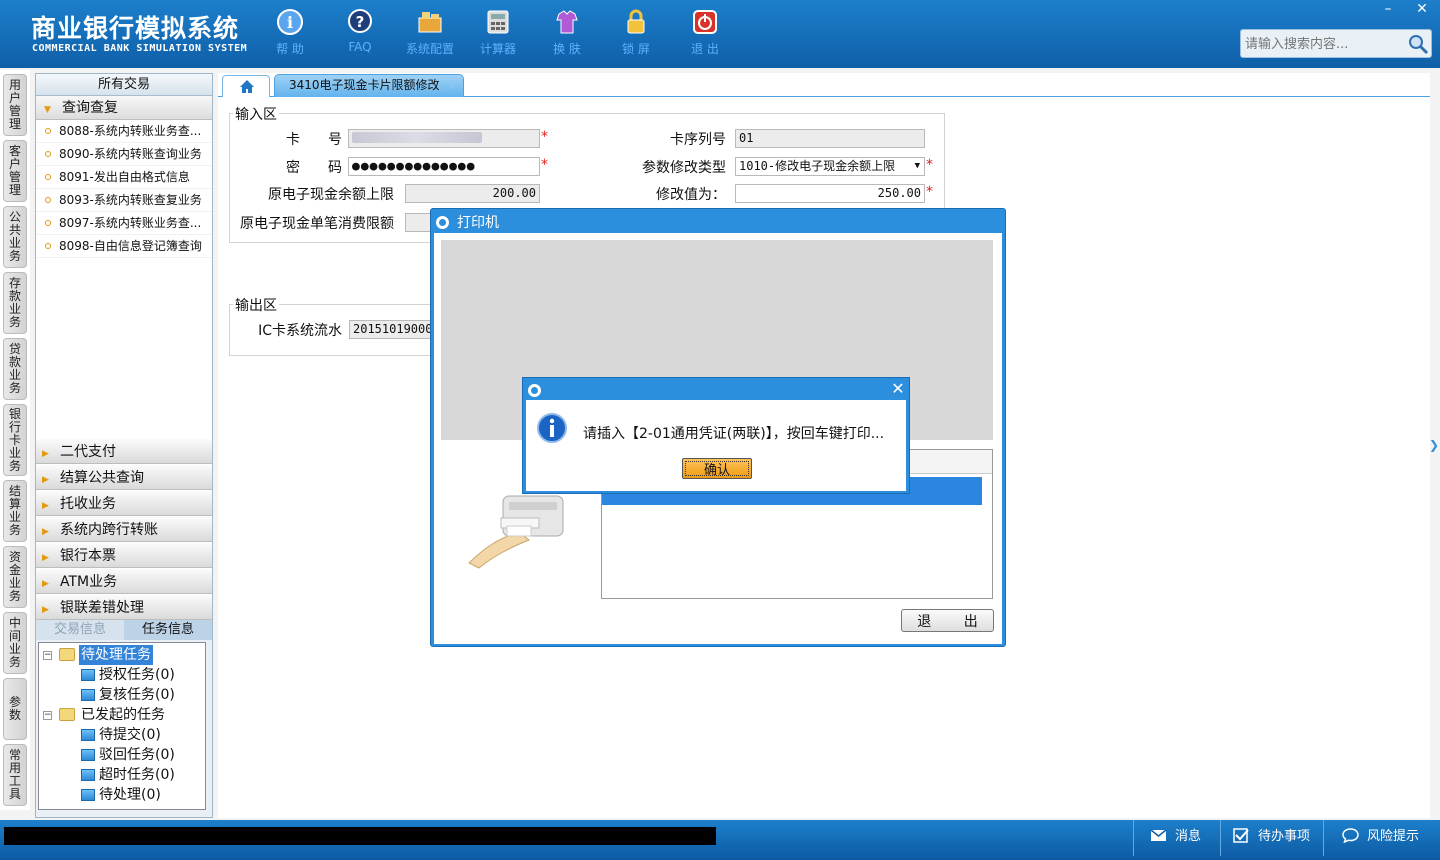  Describe the element at coordinates (567, 32) in the screenshot. I see `skin-button: 换 肤` at that location.